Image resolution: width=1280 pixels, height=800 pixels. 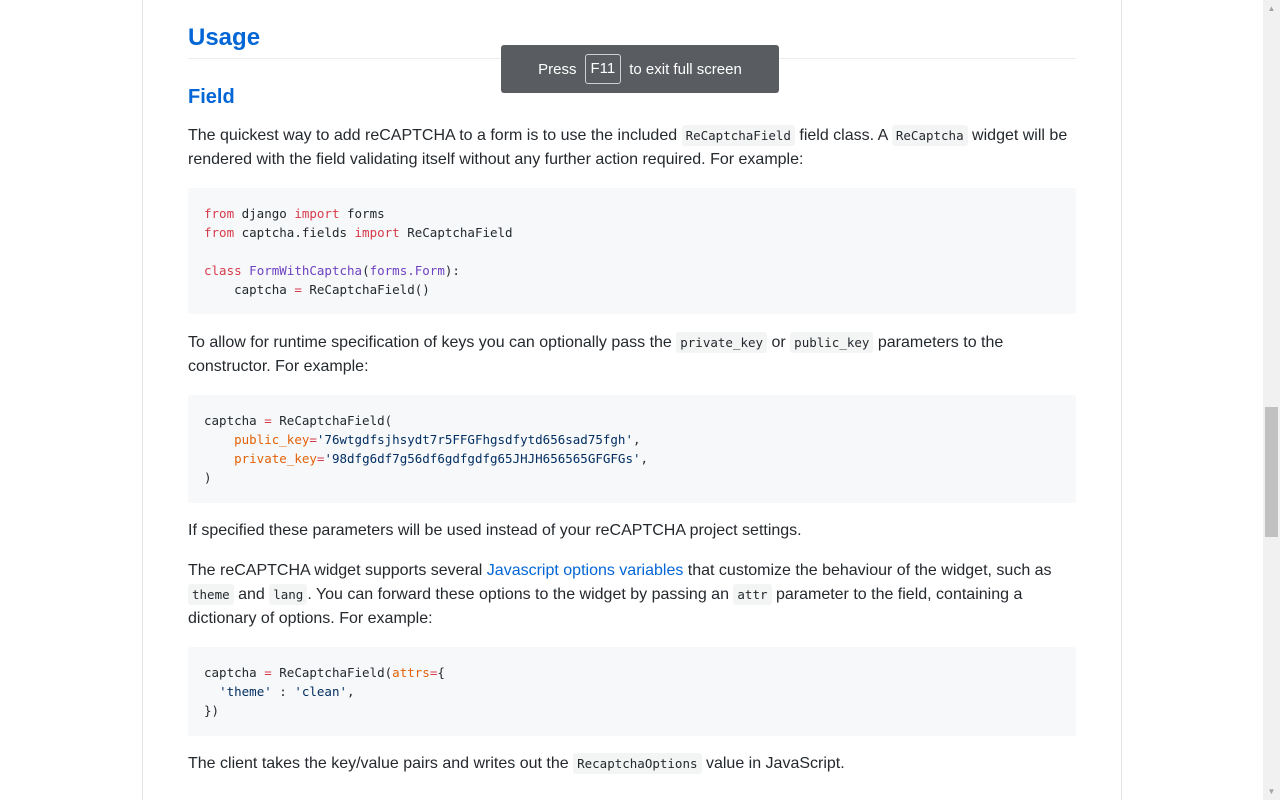 I want to click on scroll-down-arrow-icon: ▼, so click(x=1271, y=791).